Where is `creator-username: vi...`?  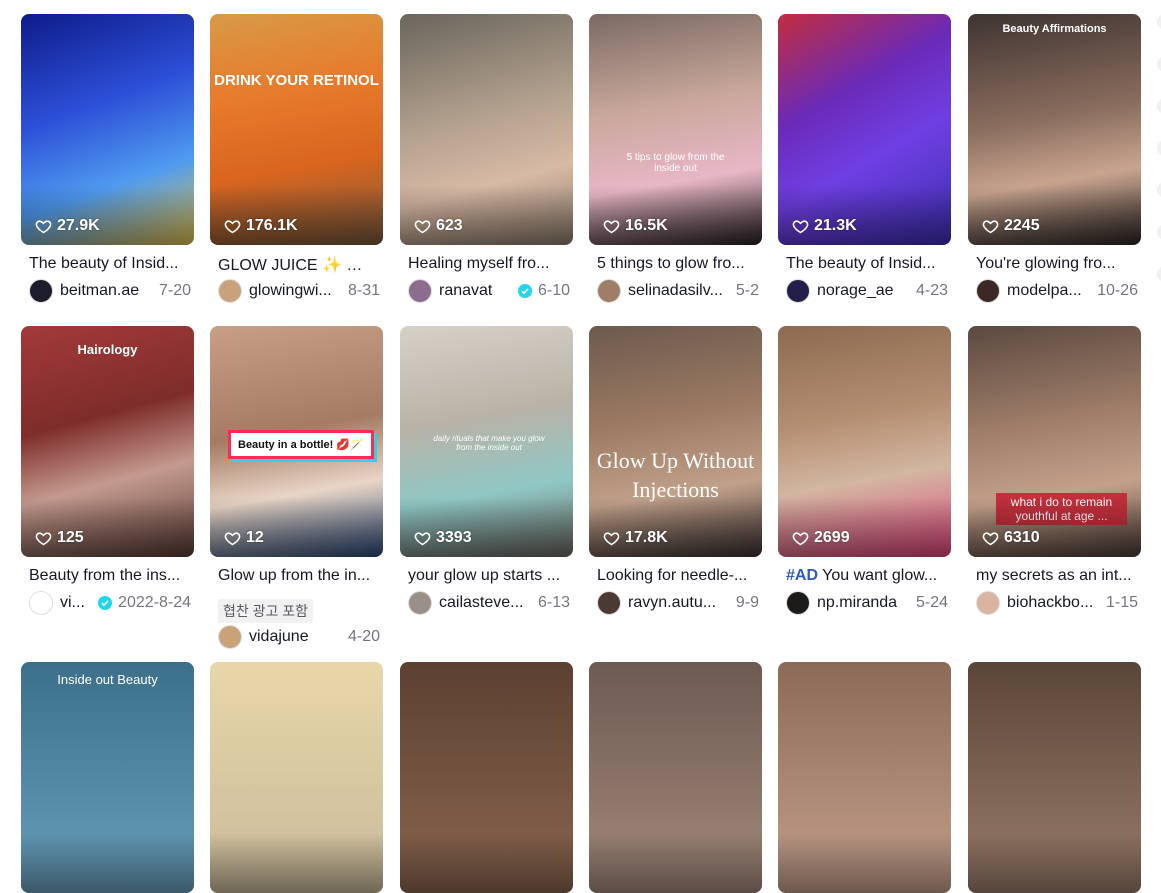 creator-username: vi... is located at coordinates (76, 603).